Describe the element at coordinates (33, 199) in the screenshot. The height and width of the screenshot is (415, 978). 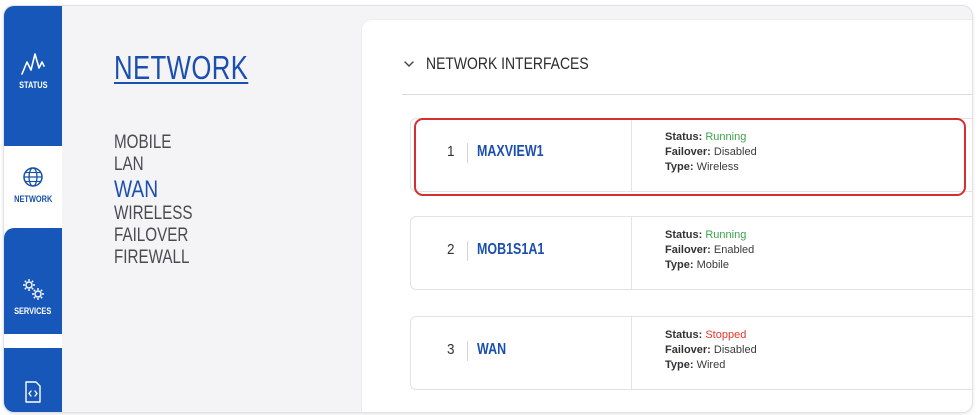
I see `rail-label-network: NETWORK` at that location.